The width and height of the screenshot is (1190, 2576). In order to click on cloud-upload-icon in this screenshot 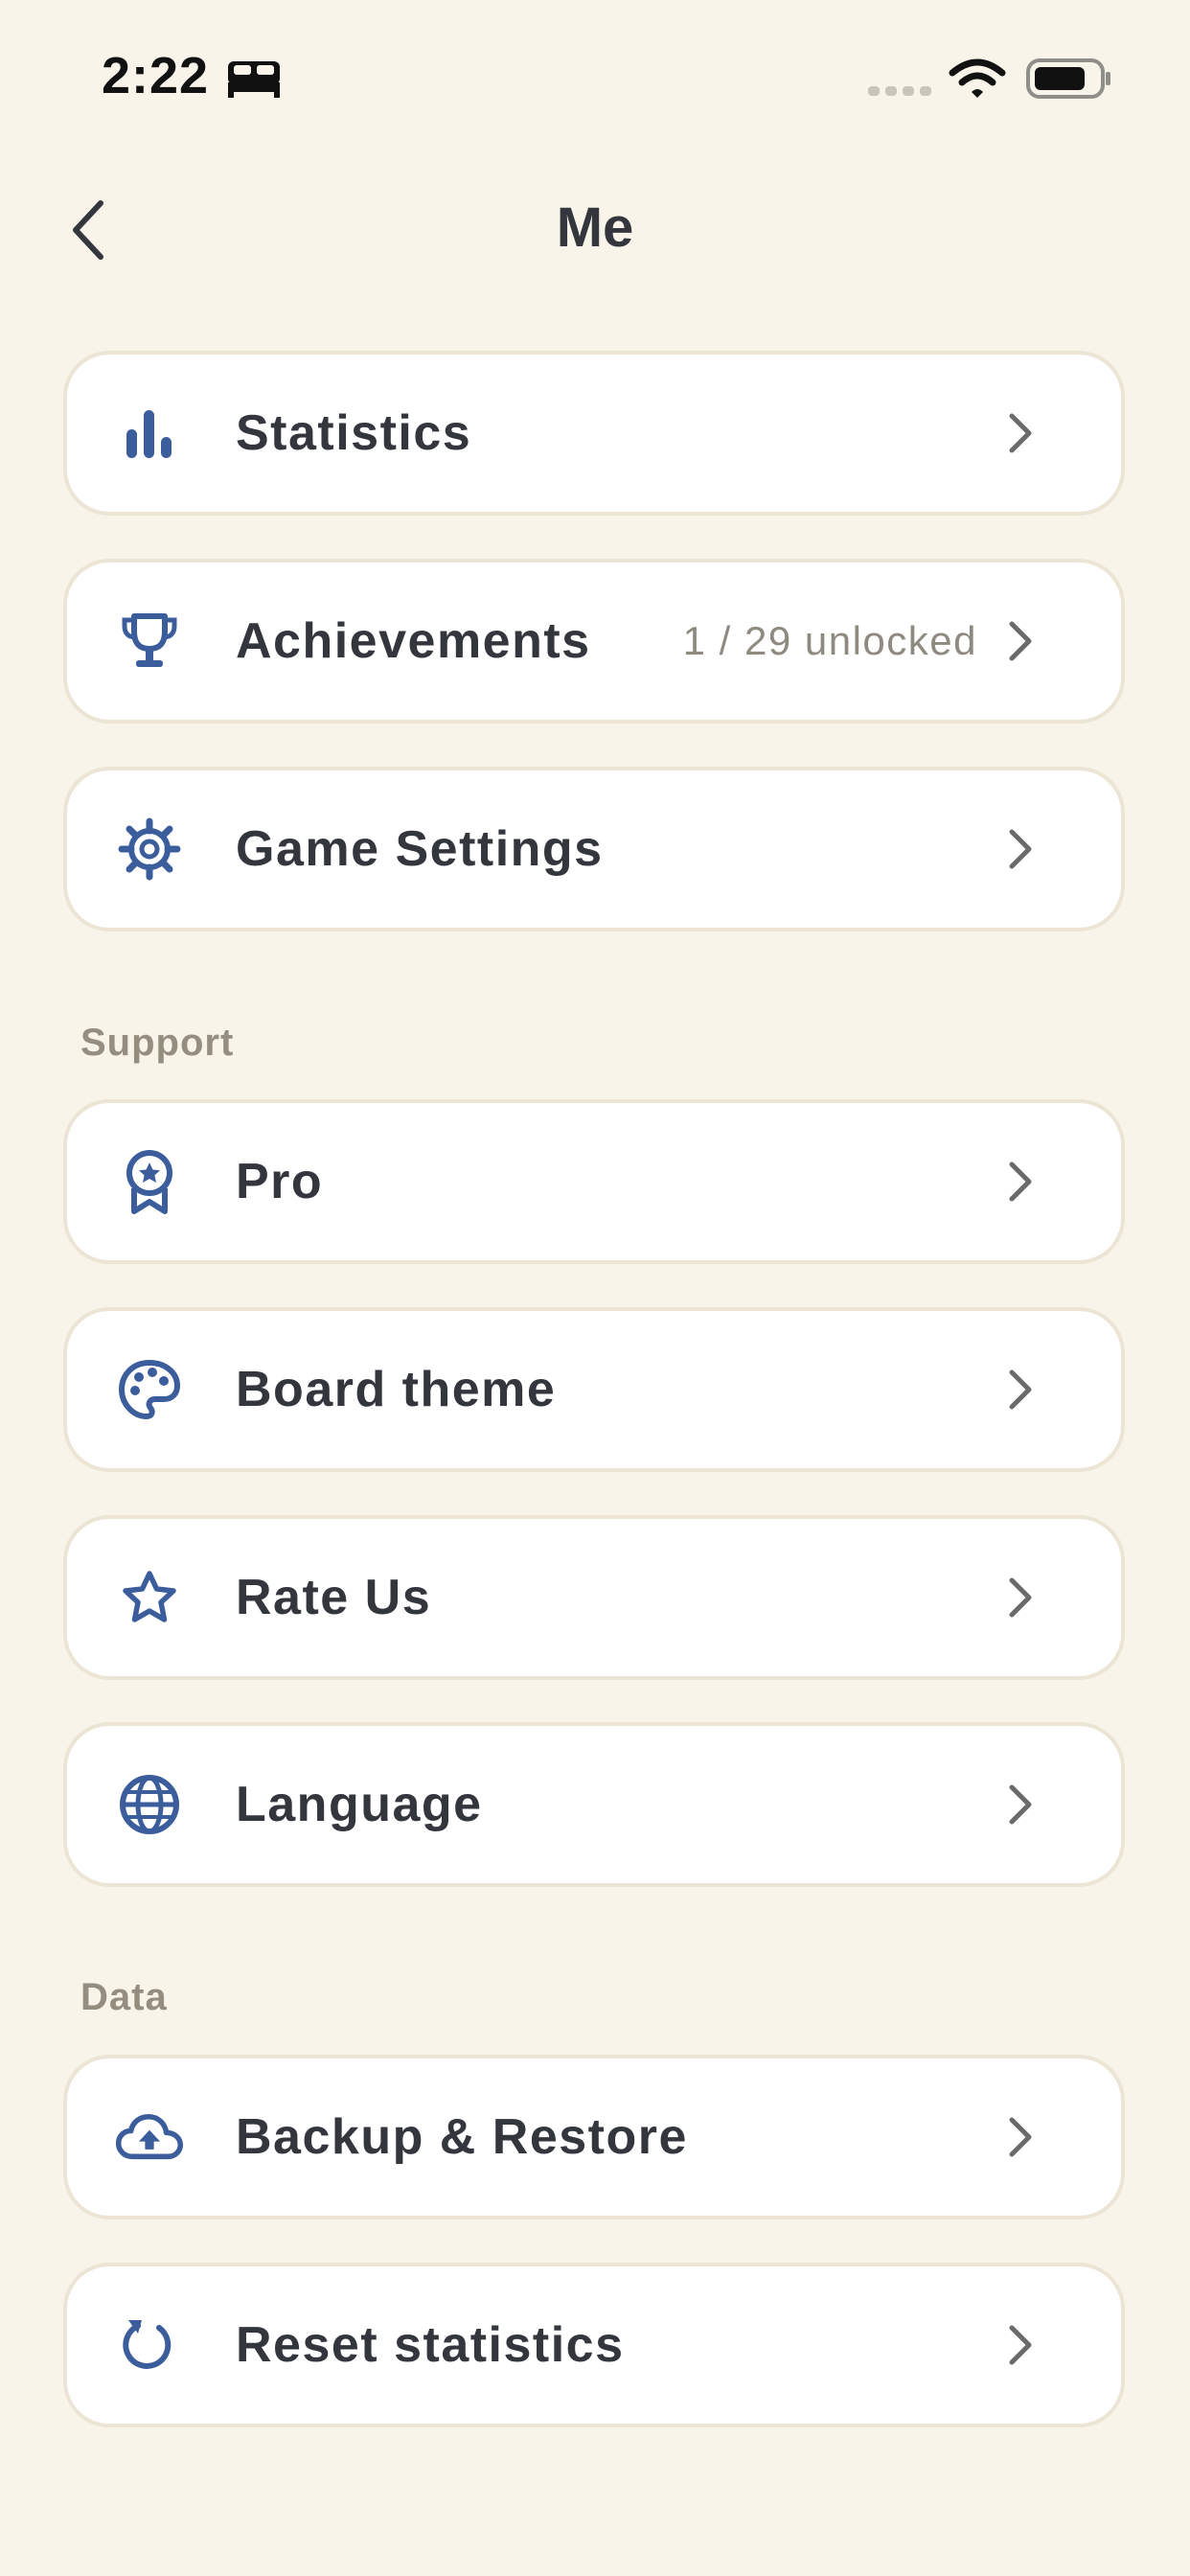, I will do `click(150, 2137)`.